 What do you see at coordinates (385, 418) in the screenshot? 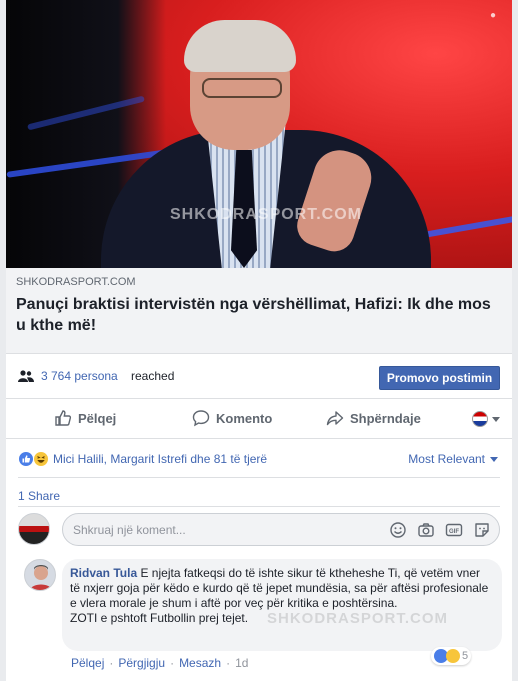
I see `share-label: Shpërndaje` at bounding box center [385, 418].